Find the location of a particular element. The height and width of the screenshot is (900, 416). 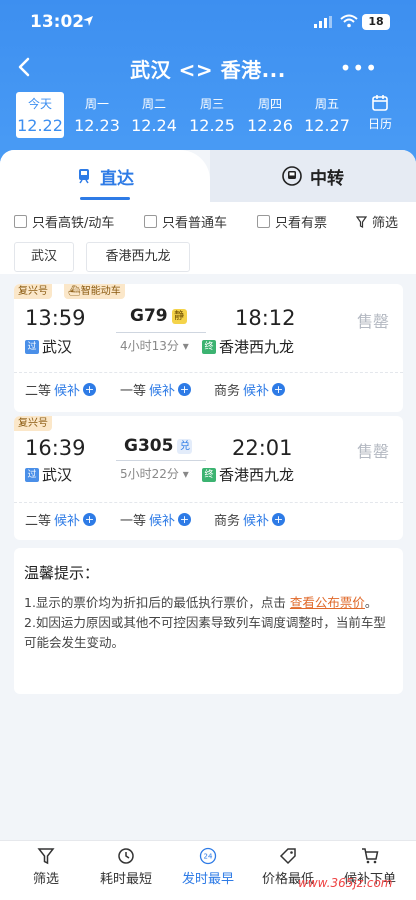

transfer-train-icon is located at coordinates (292, 176).